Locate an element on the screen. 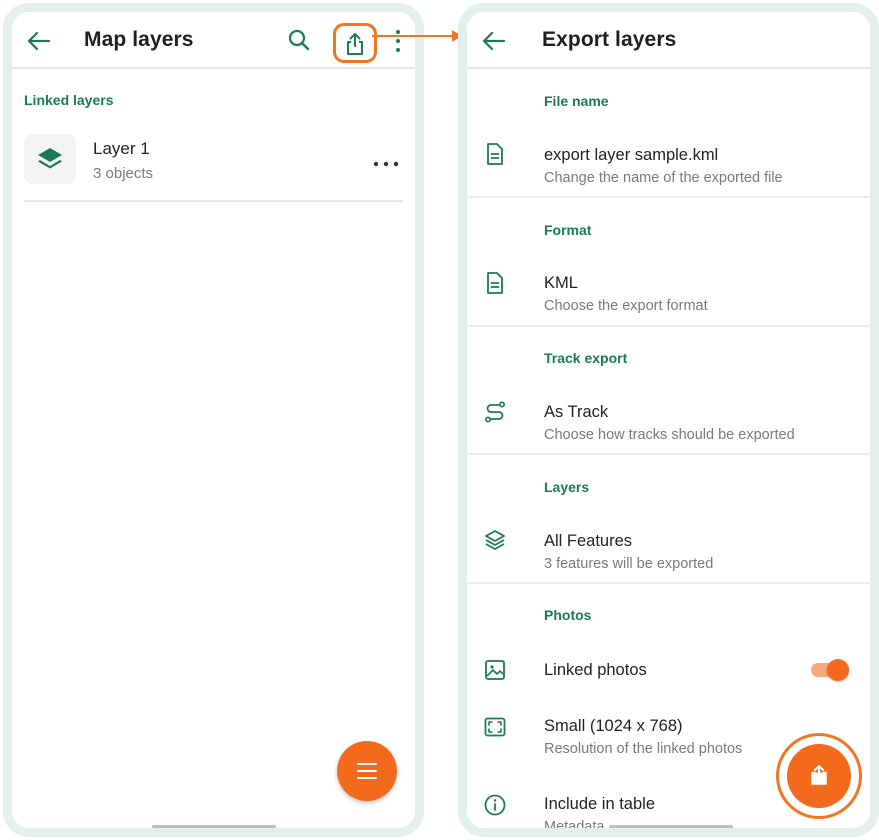 This screenshot has width=879, height=840. photo-resolution-value: Small (1024 x 768) is located at coordinates (613, 726).